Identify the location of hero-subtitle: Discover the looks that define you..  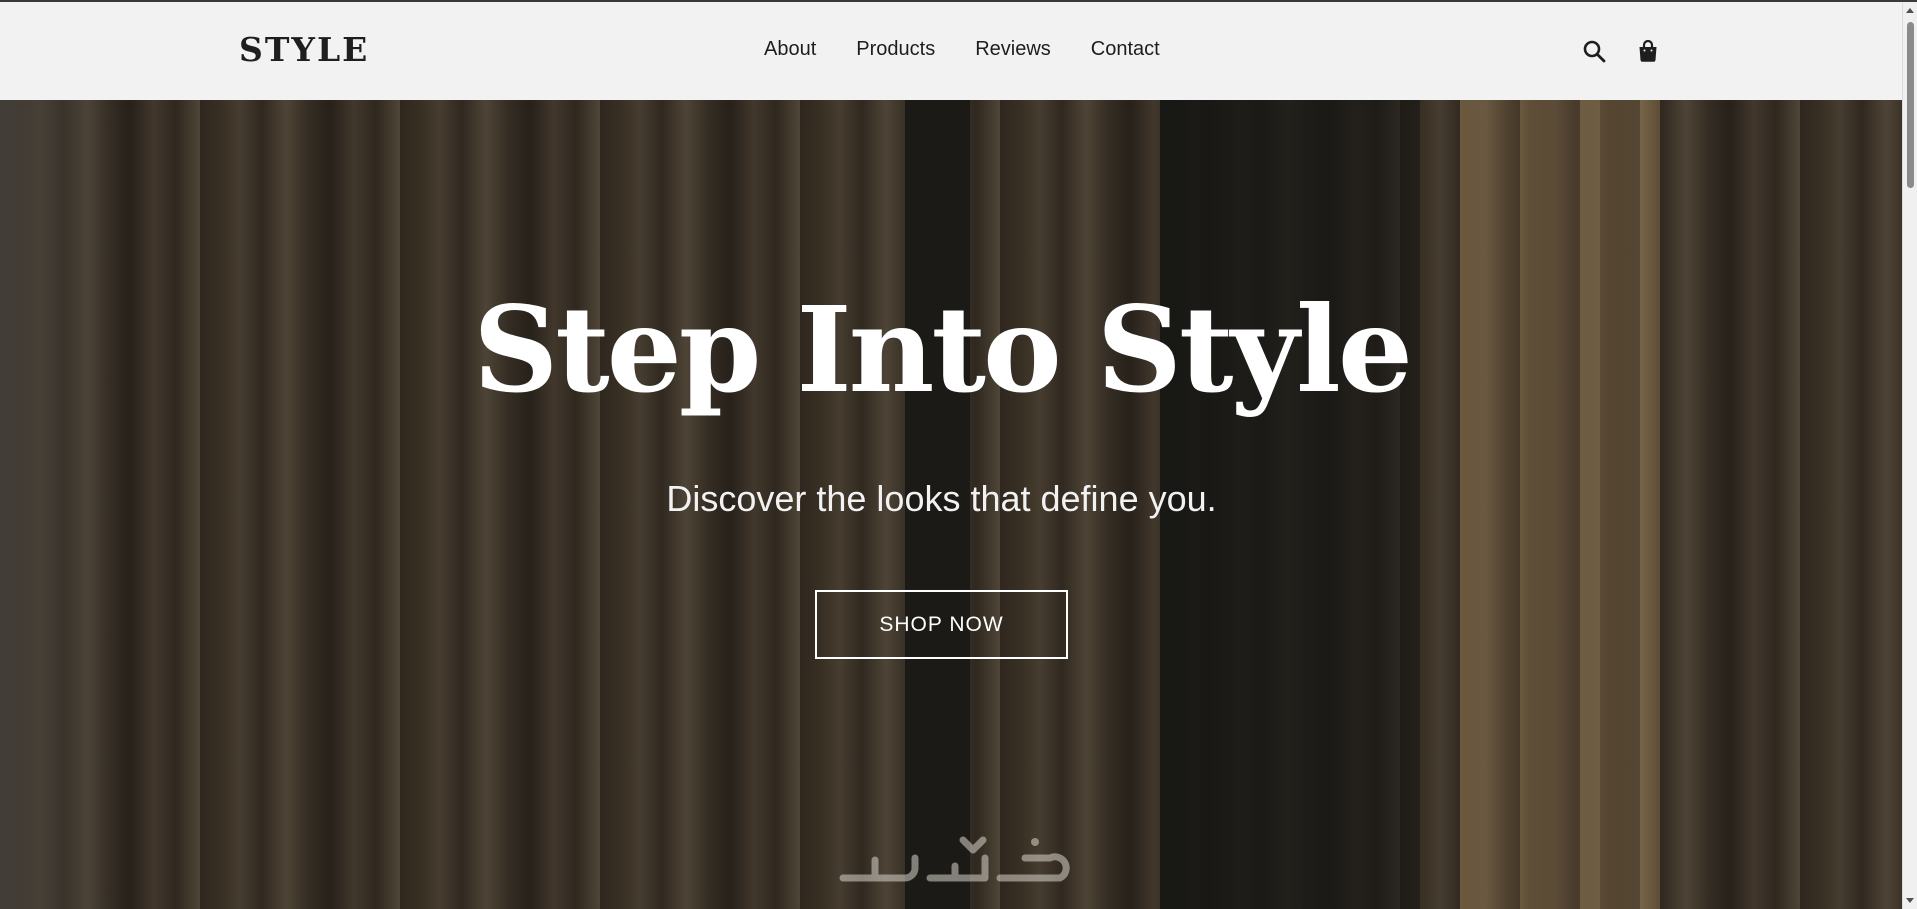
(941, 498).